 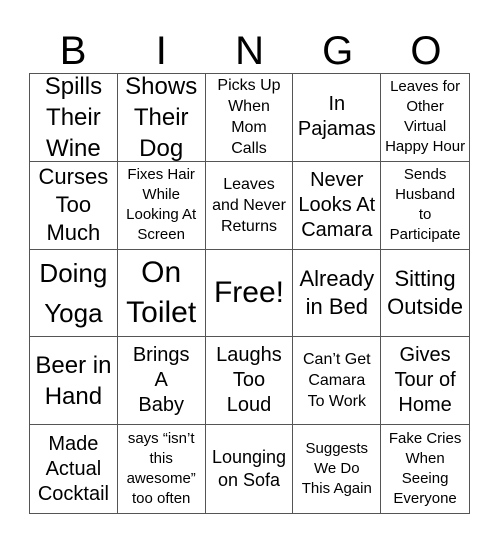 I want to click on cell-text: Fixes Hair While Looking At Screen, so click(x=161, y=205).